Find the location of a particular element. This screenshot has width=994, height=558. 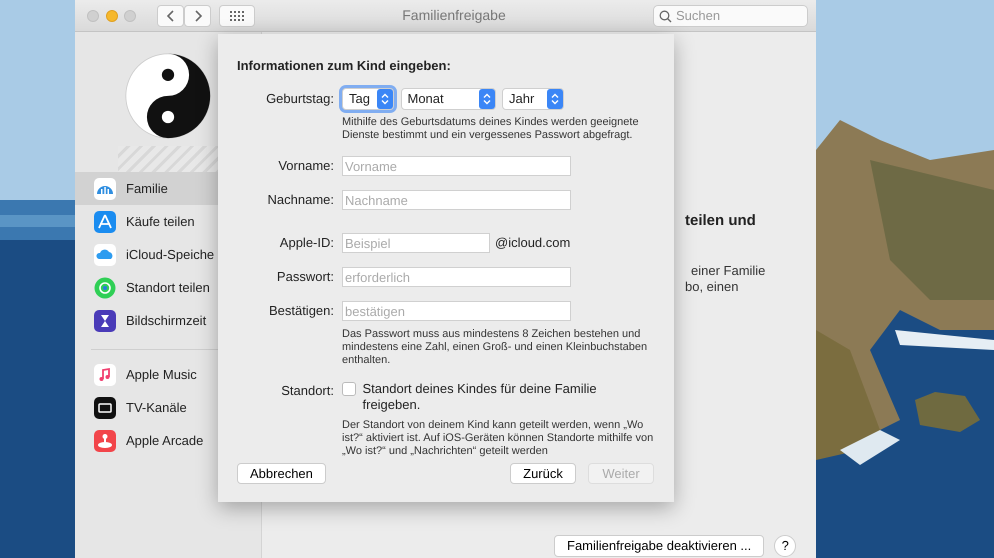

description-text: bo, einen is located at coordinates (711, 286).